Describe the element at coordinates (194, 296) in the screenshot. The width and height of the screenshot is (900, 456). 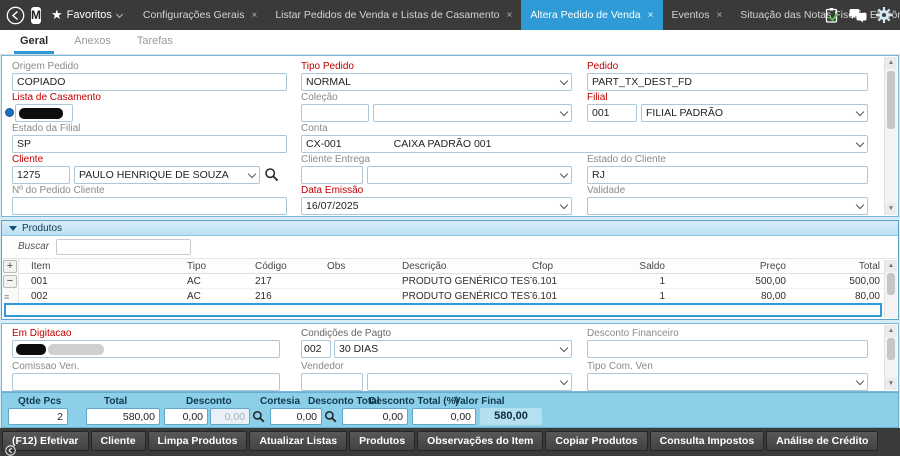
I see `cell-tipo: AC` at that location.